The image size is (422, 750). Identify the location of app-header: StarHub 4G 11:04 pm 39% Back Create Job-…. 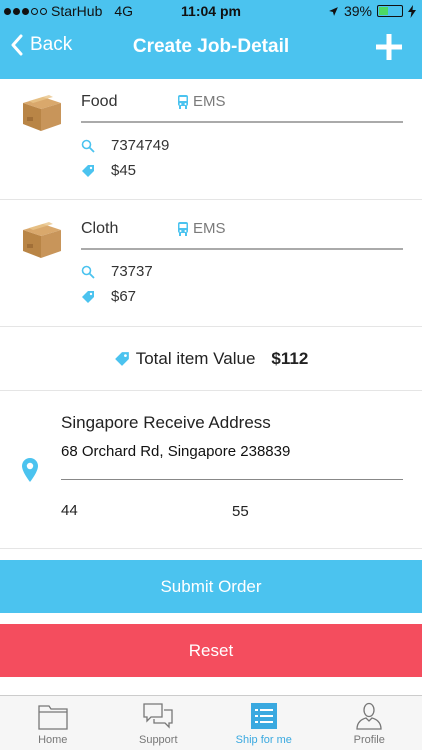
(211, 39).